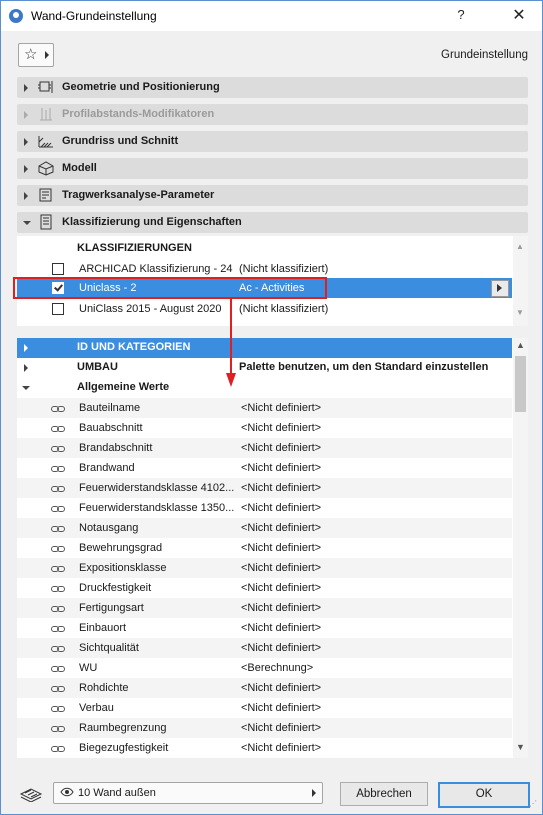 The height and width of the screenshot is (815, 543). Describe the element at coordinates (103, 628) in the screenshot. I see `property-name: Einbauort` at that location.